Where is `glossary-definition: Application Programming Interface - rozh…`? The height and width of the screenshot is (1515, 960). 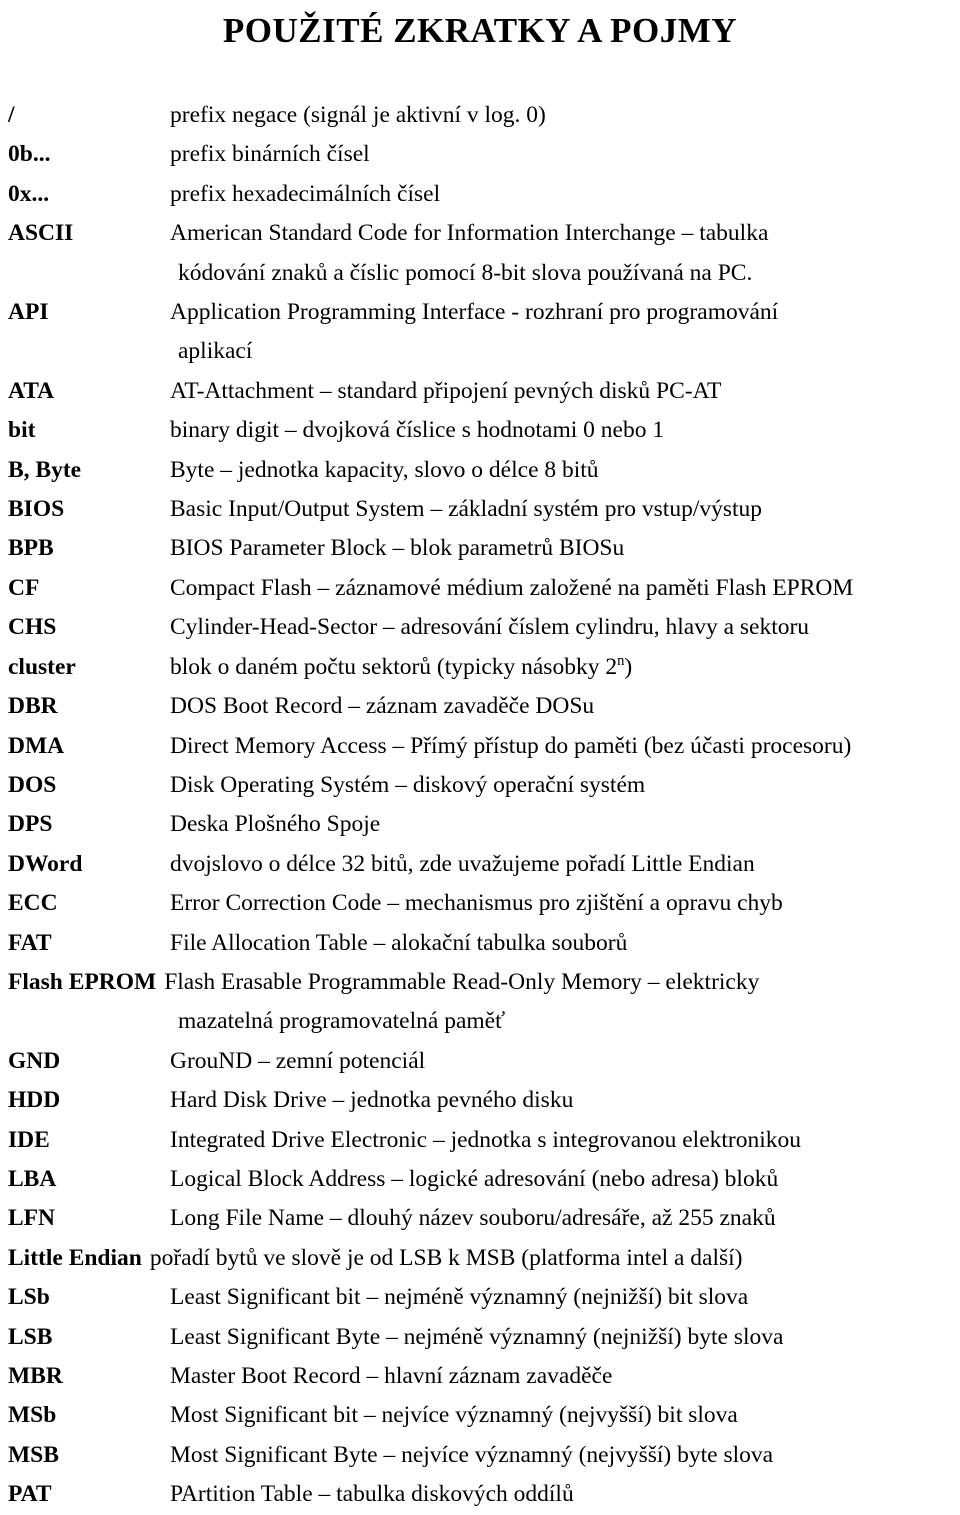
glossary-definition: Application Programming Interface - rozh… is located at coordinates (562, 312).